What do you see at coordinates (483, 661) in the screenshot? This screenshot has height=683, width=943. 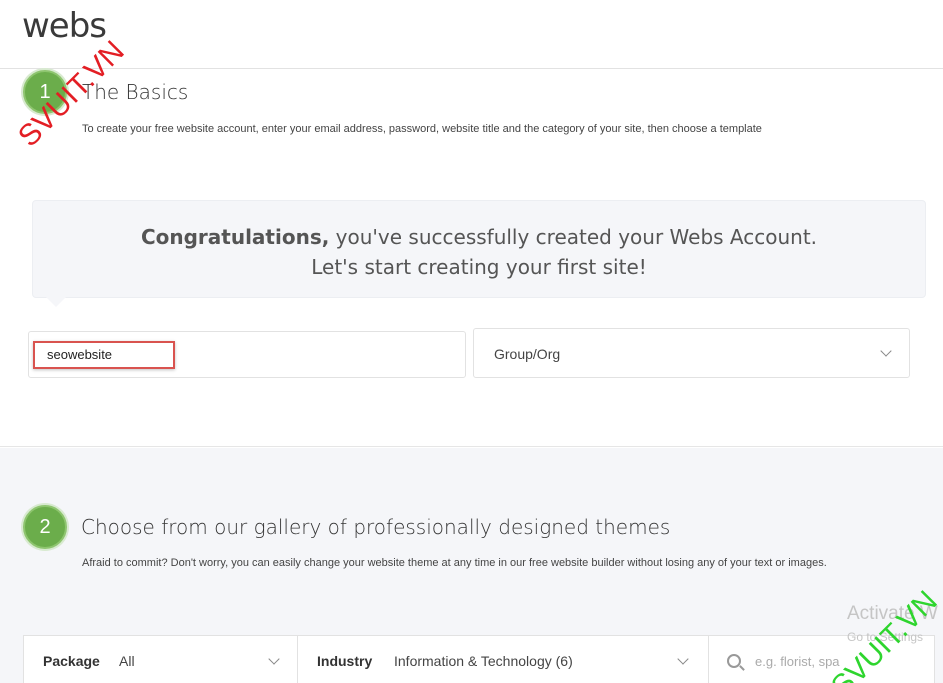 I see `industry-value: Information & Technology (6)` at bounding box center [483, 661].